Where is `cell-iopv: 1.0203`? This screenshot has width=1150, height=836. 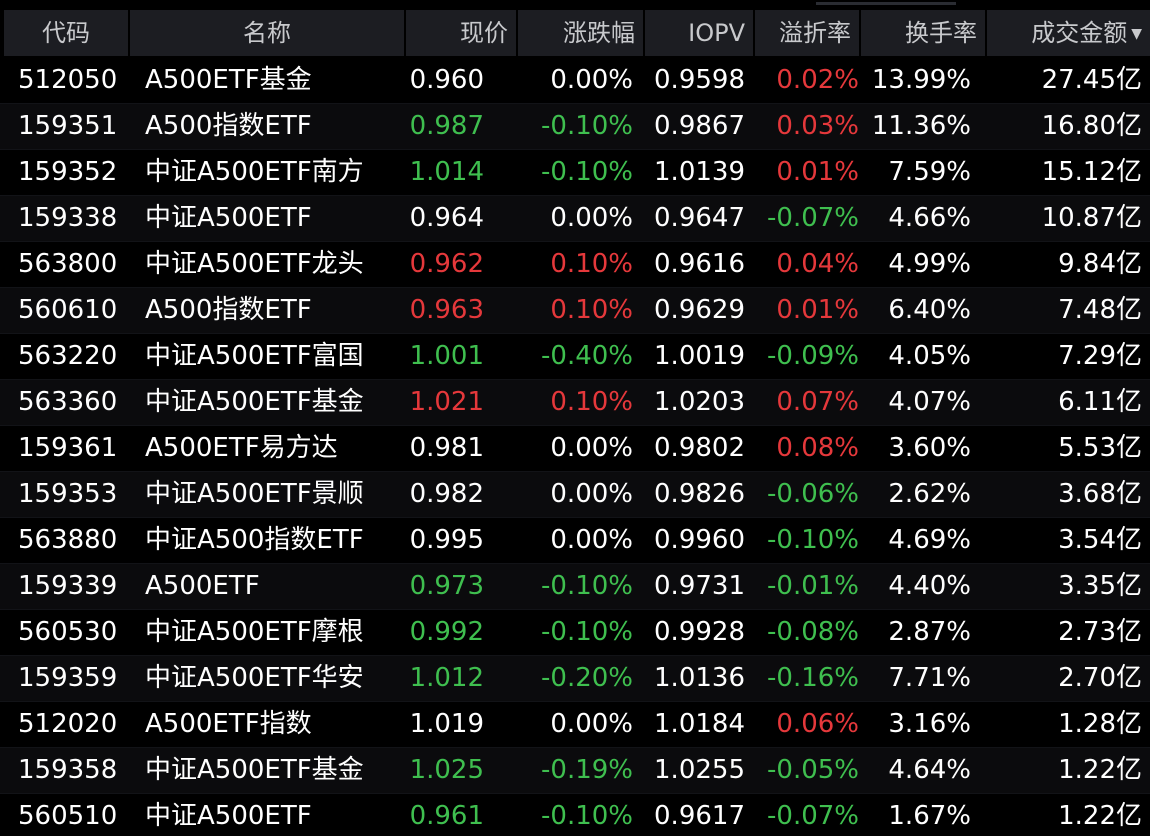 cell-iopv: 1.0203 is located at coordinates (699, 402).